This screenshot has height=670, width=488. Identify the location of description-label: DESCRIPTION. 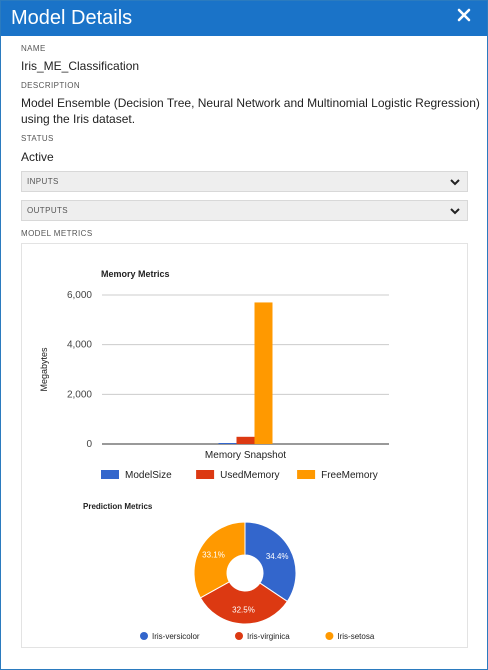
(51, 85).